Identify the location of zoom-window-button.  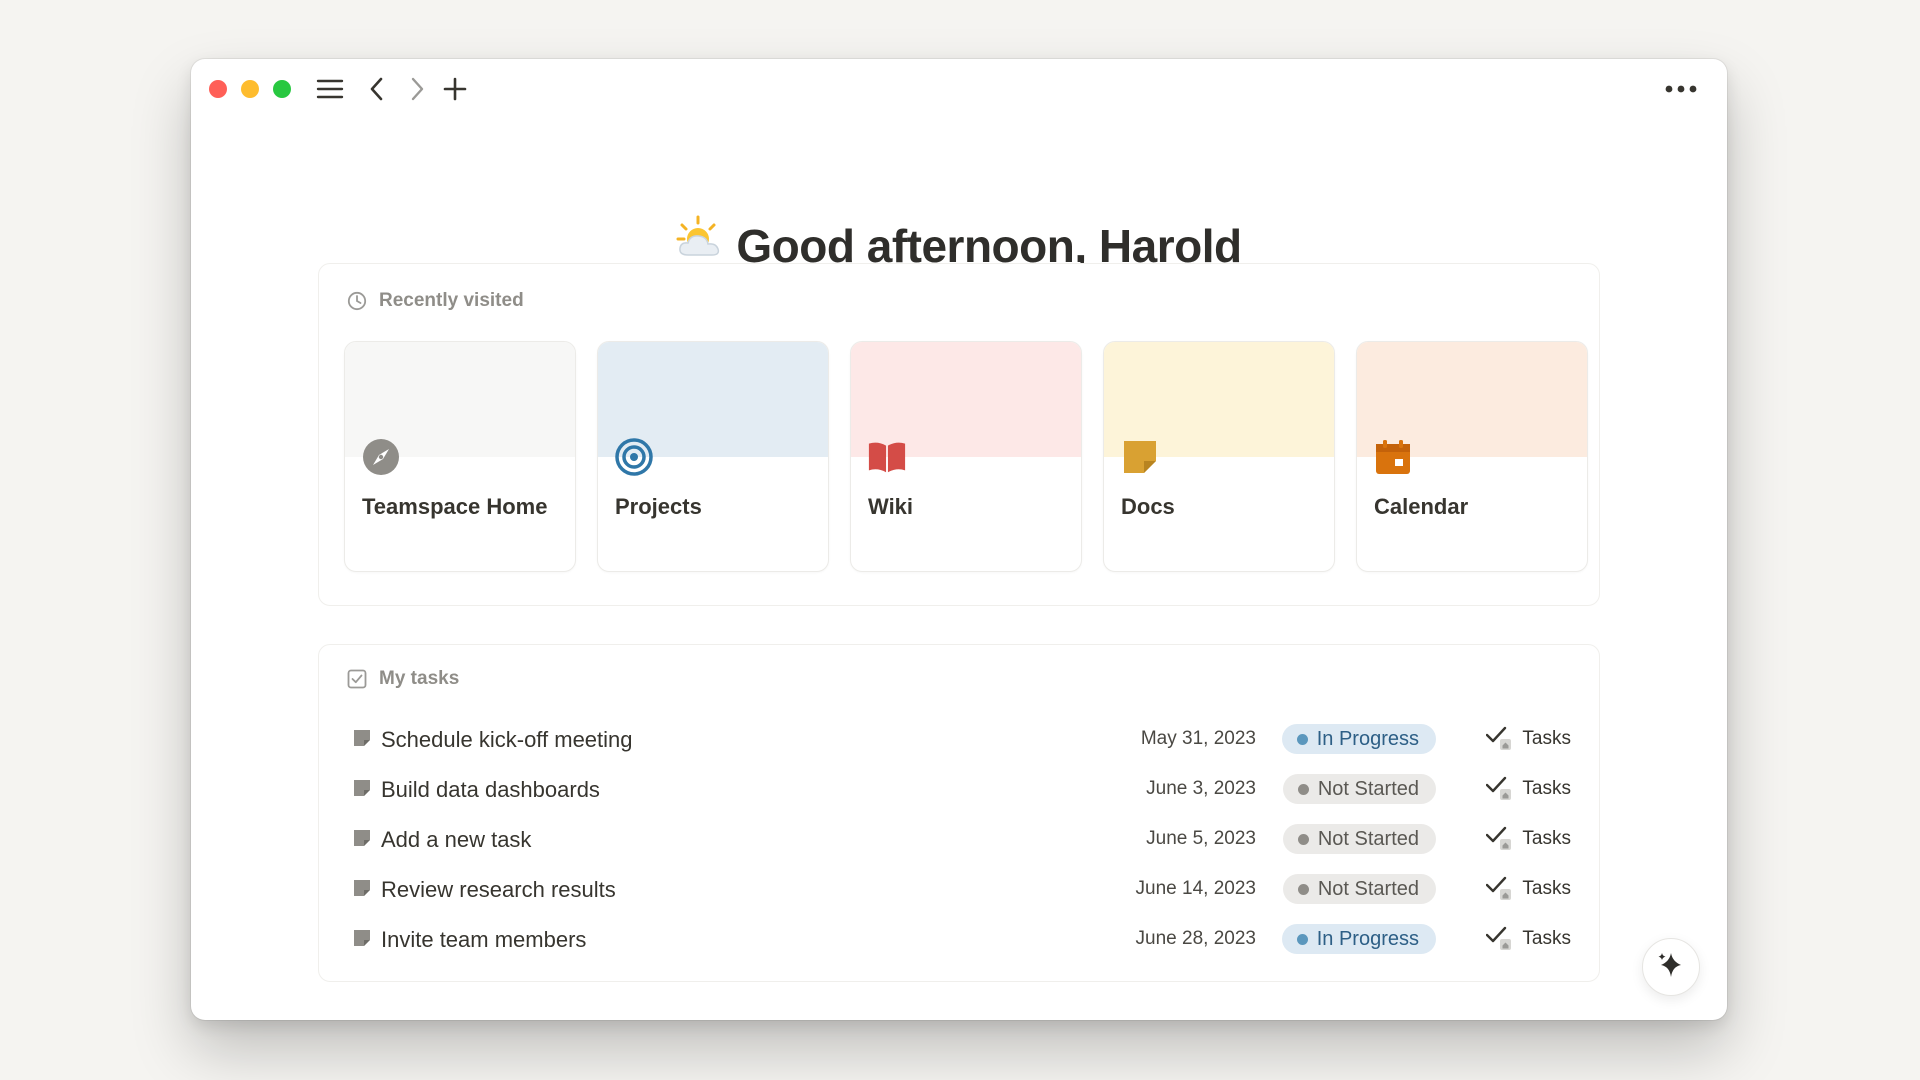
(282, 89).